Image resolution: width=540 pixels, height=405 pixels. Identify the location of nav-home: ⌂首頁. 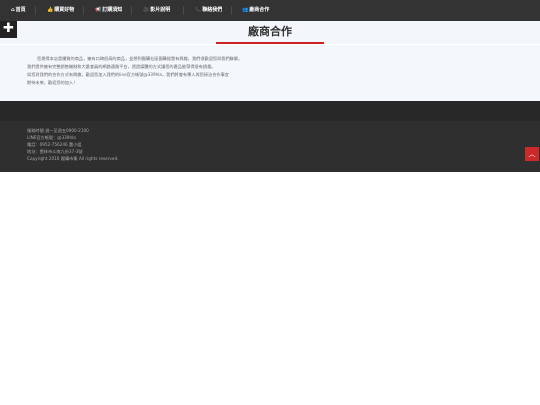
(18, 10).